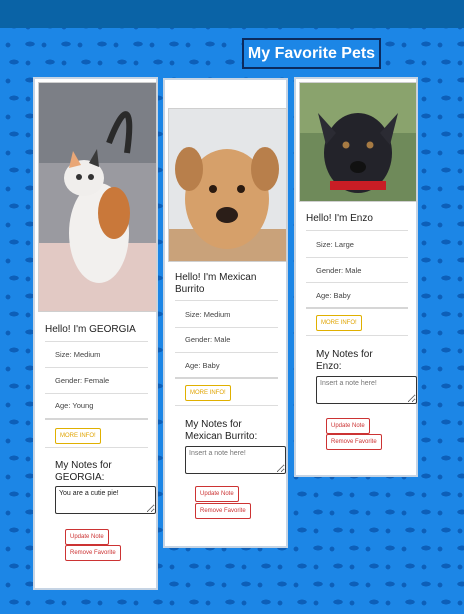 The width and height of the screenshot is (464, 614). Describe the element at coordinates (344, 360) in the screenshot. I see `notes-heading: My Notes for Enzo:` at that location.